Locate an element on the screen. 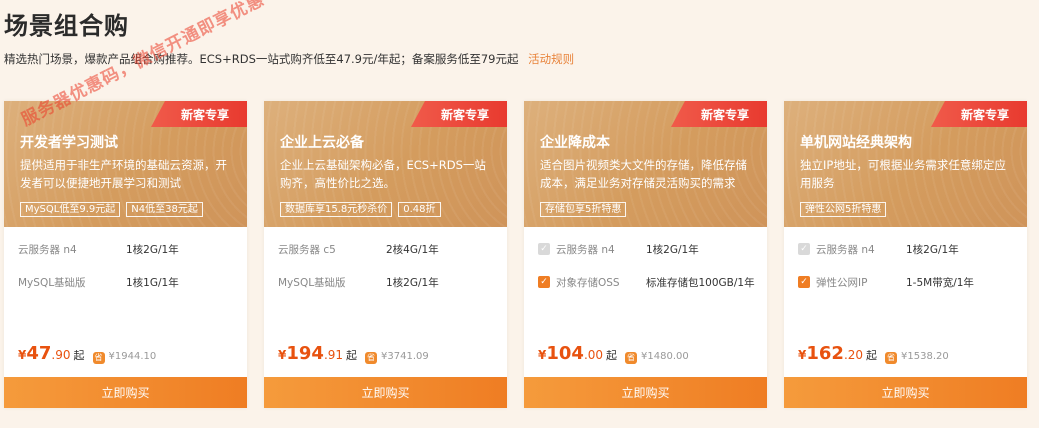 The width and height of the screenshot is (1039, 428). price-integer: 47 is located at coordinates (39, 353).